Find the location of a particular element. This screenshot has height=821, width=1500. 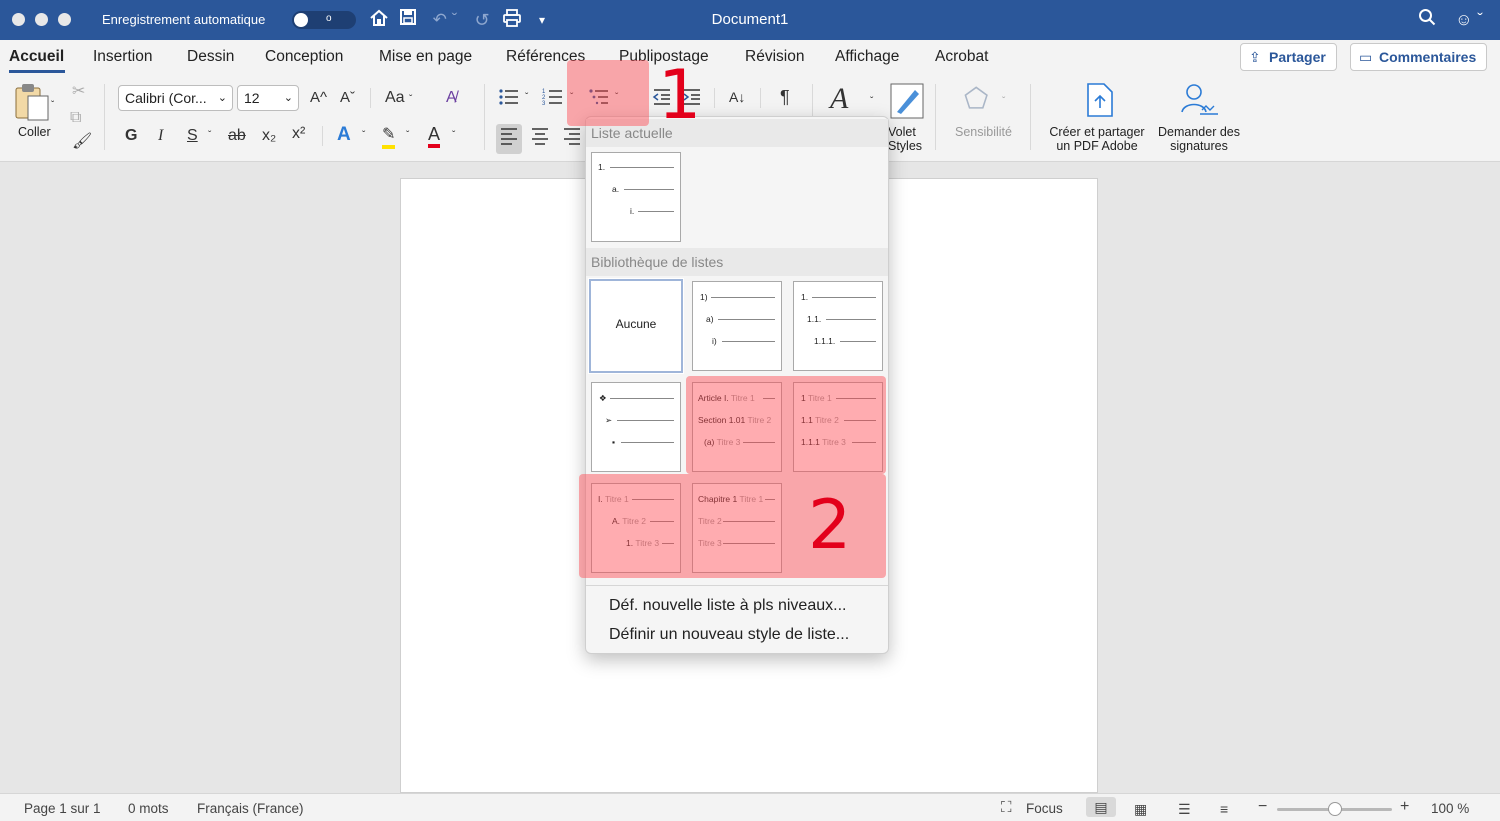

font-name-combo: Calibri (Cor... ⌄ is located at coordinates (175, 98).